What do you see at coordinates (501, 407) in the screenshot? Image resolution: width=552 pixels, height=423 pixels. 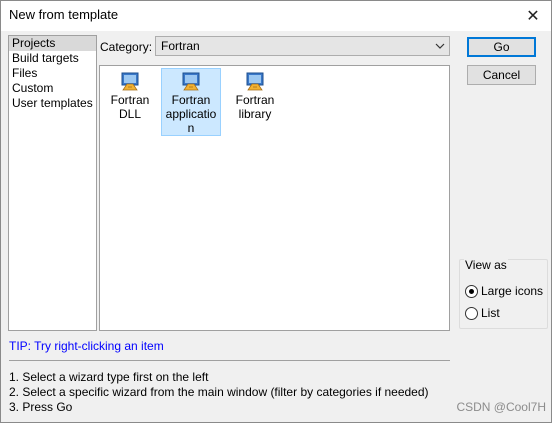 I see `watermark: CSDN @Cool7H` at bounding box center [501, 407].